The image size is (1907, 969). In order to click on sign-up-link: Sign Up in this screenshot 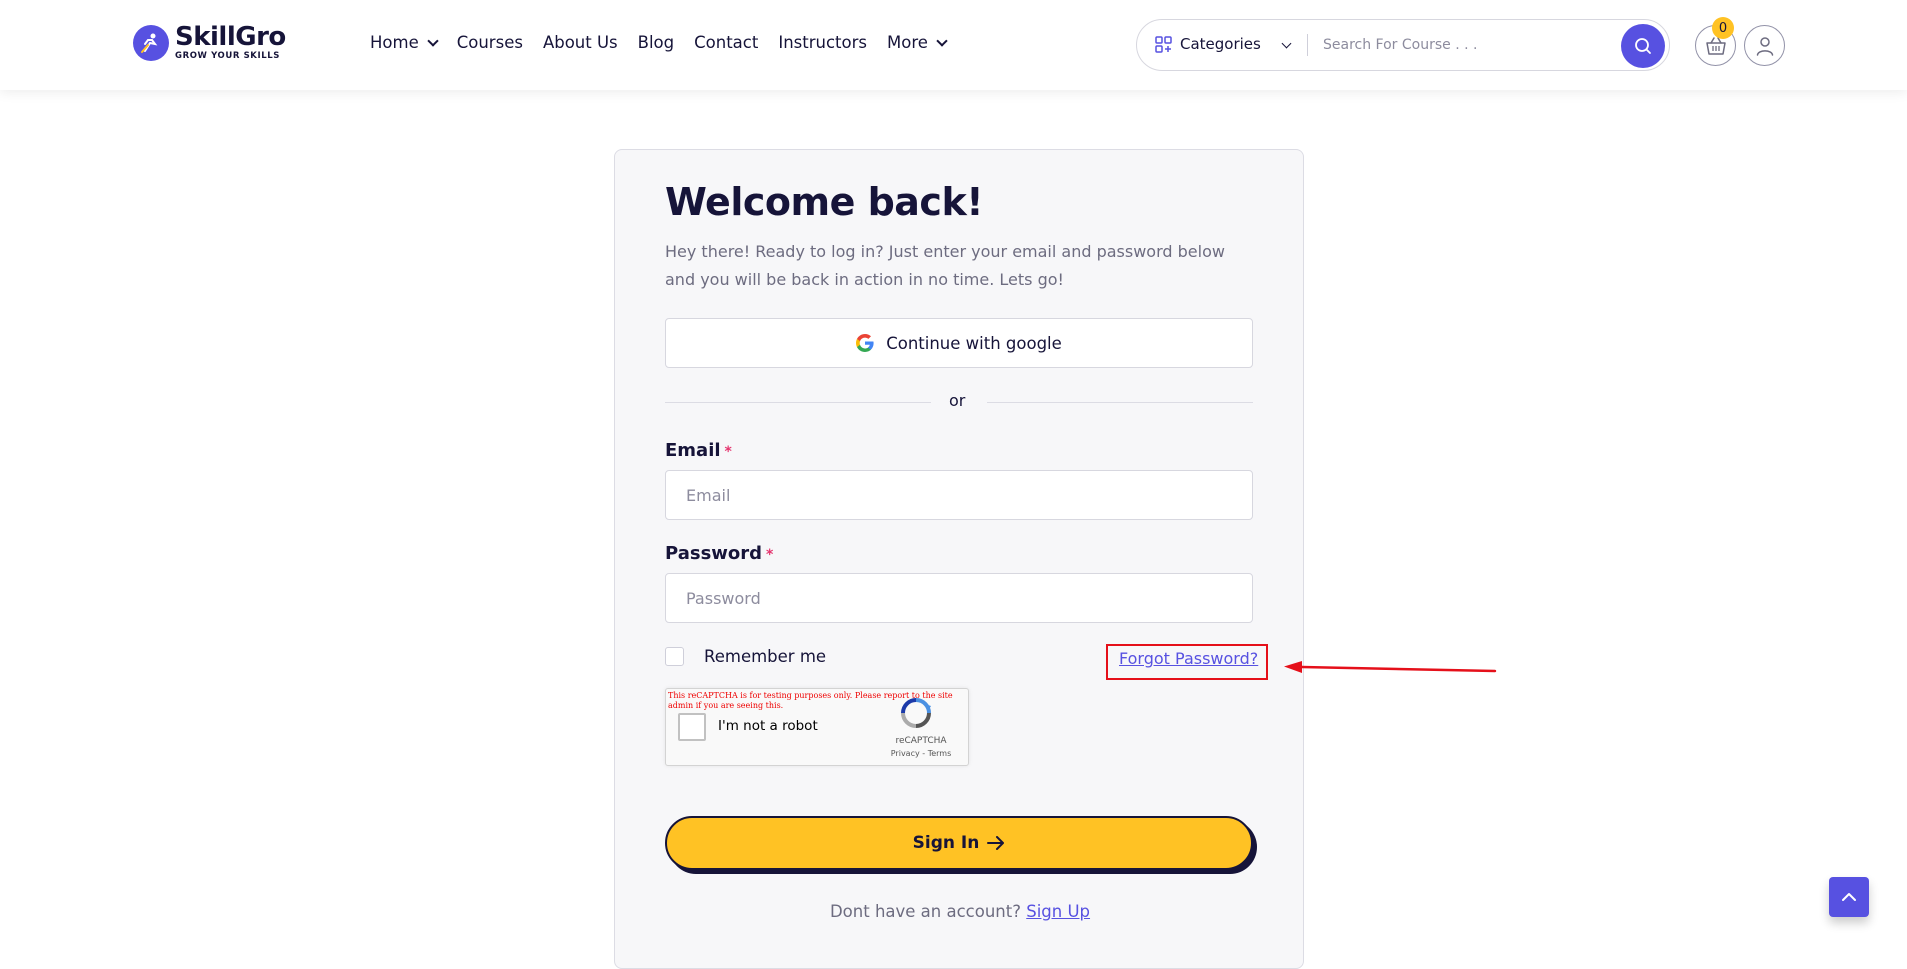, I will do `click(1058, 911)`.